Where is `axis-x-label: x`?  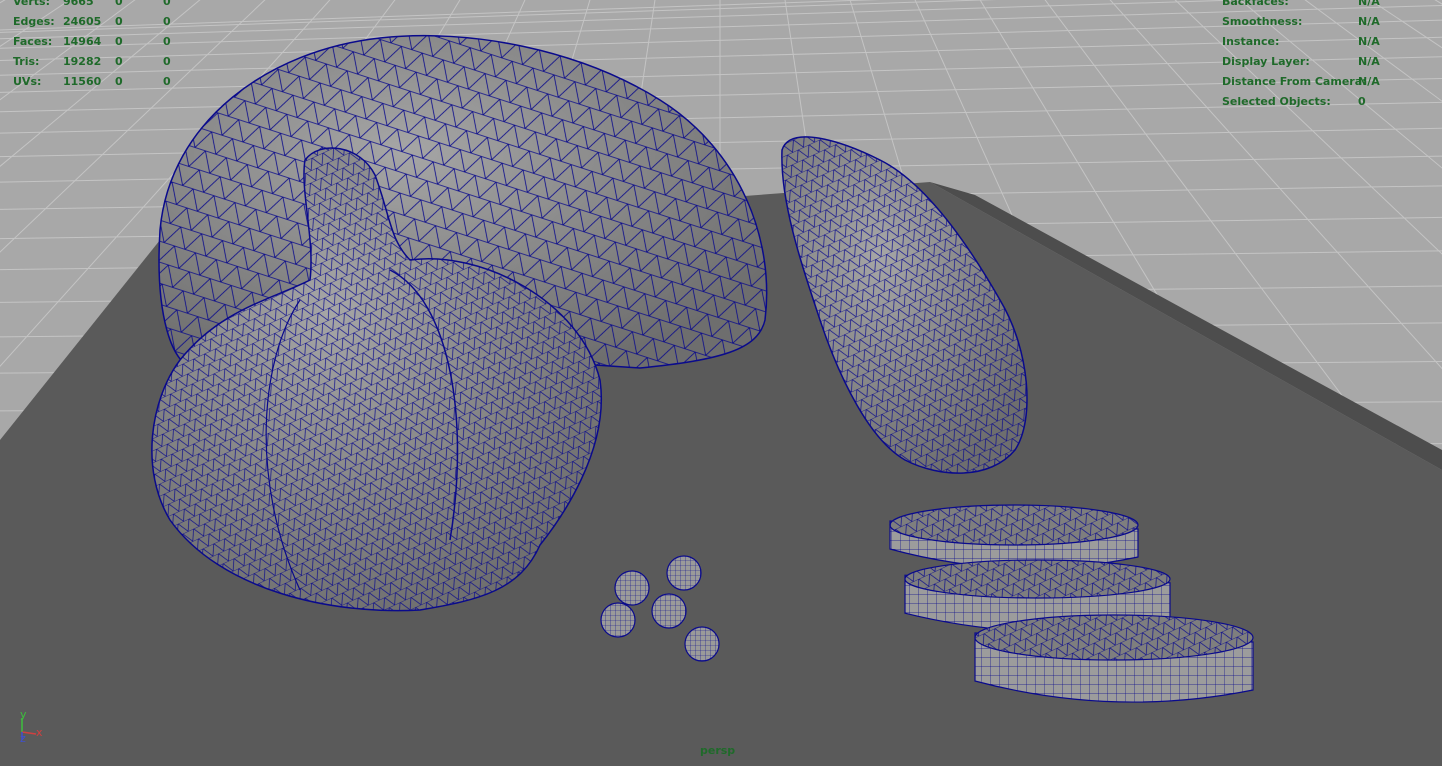 axis-x-label: x is located at coordinates (39, 732).